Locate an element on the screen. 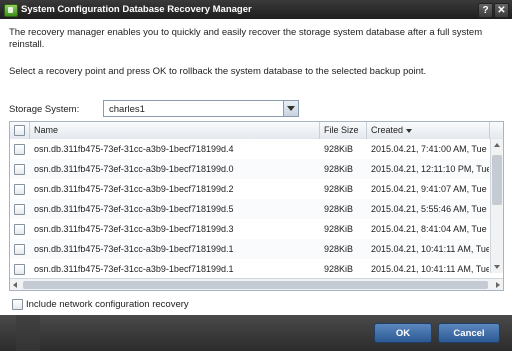 Image resolution: width=512 pixels, height=351 pixels. close-button: ✕ is located at coordinates (501, 10).